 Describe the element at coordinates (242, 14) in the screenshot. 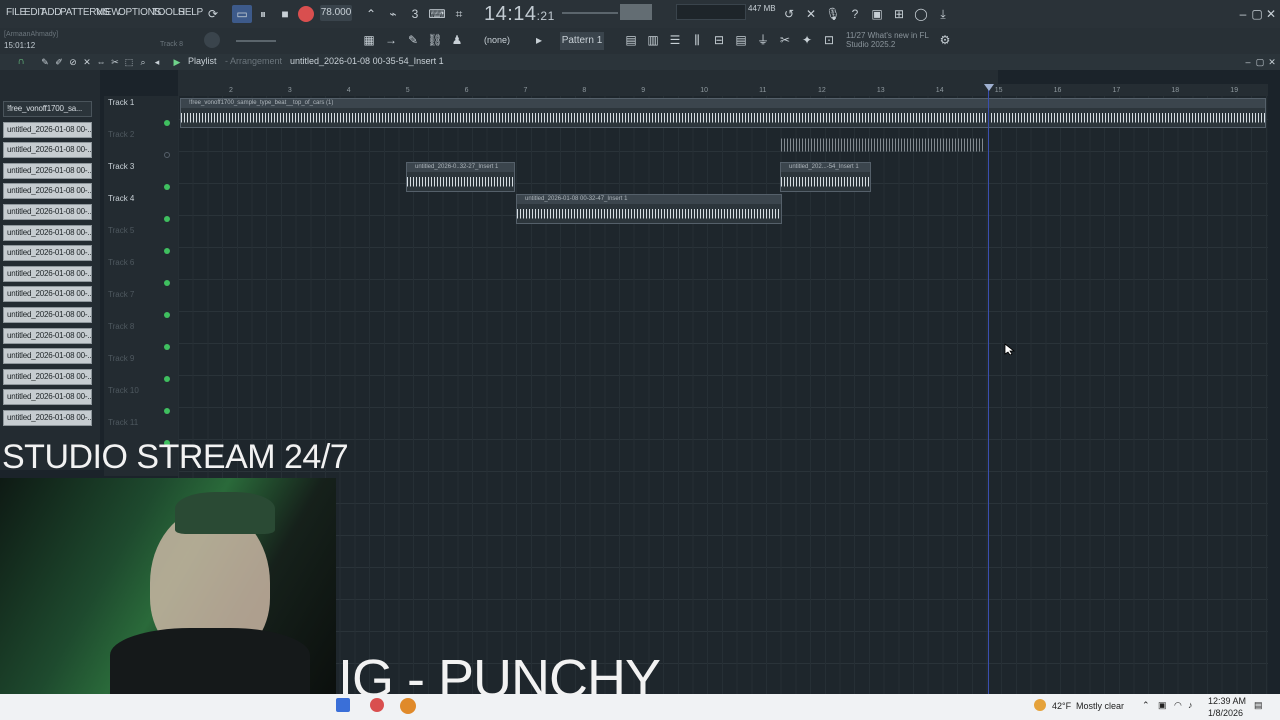

I see `song-mode-button: ▭` at that location.